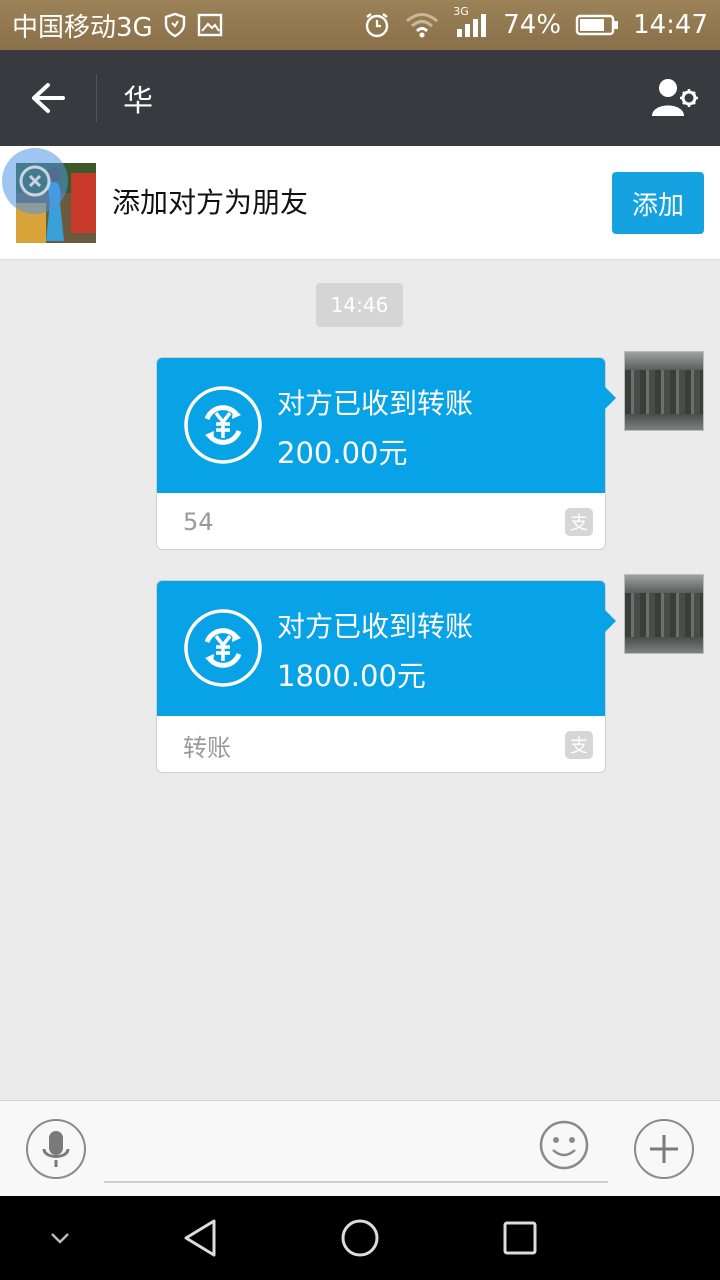  I want to click on message-text-input, so click(356, 1152).